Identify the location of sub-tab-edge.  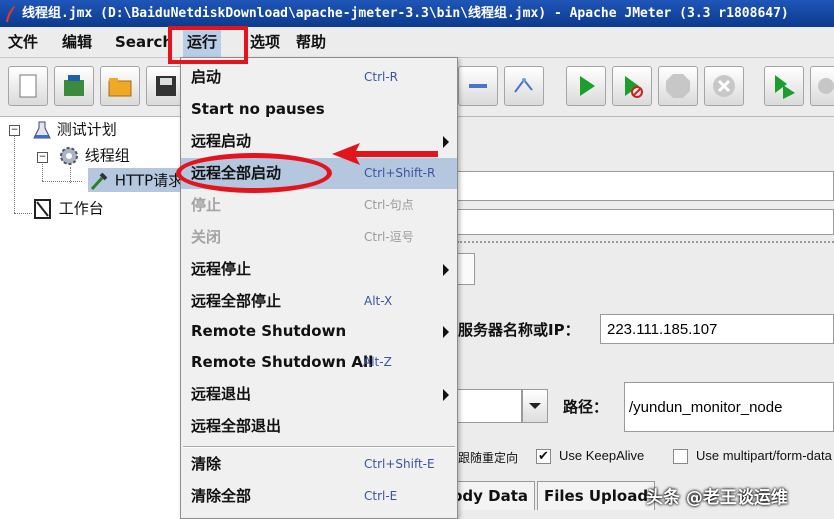
(466, 269).